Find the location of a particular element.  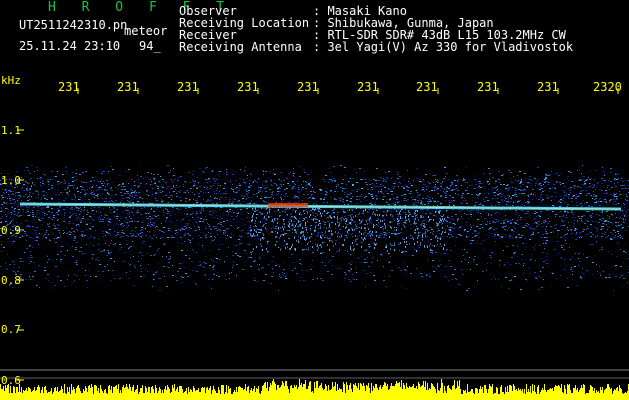

y-tick-6: 0.6 is located at coordinates (11, 380).